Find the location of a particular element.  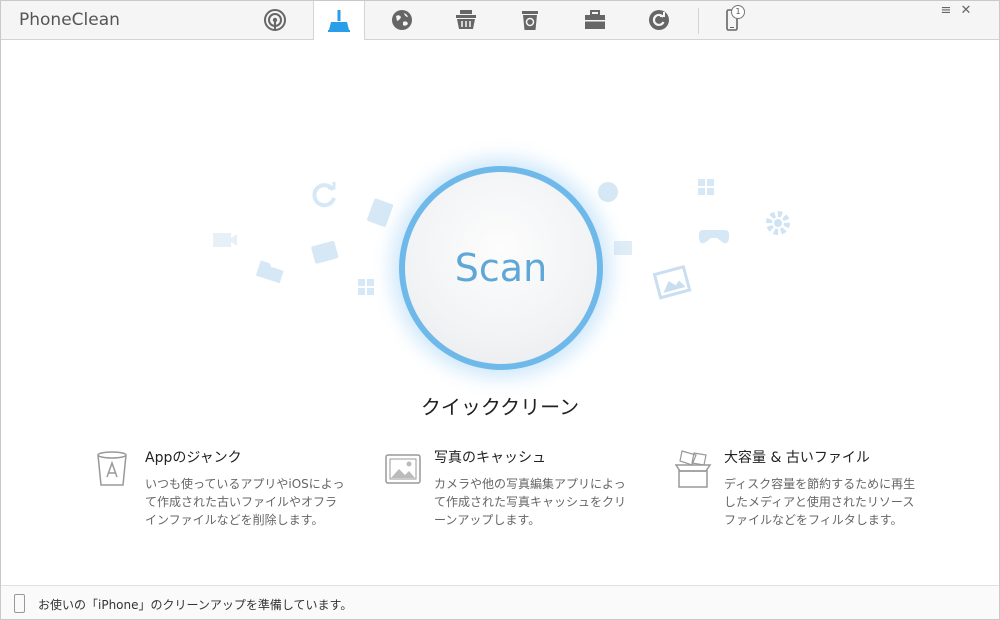

document-icon is located at coordinates (381, 213).